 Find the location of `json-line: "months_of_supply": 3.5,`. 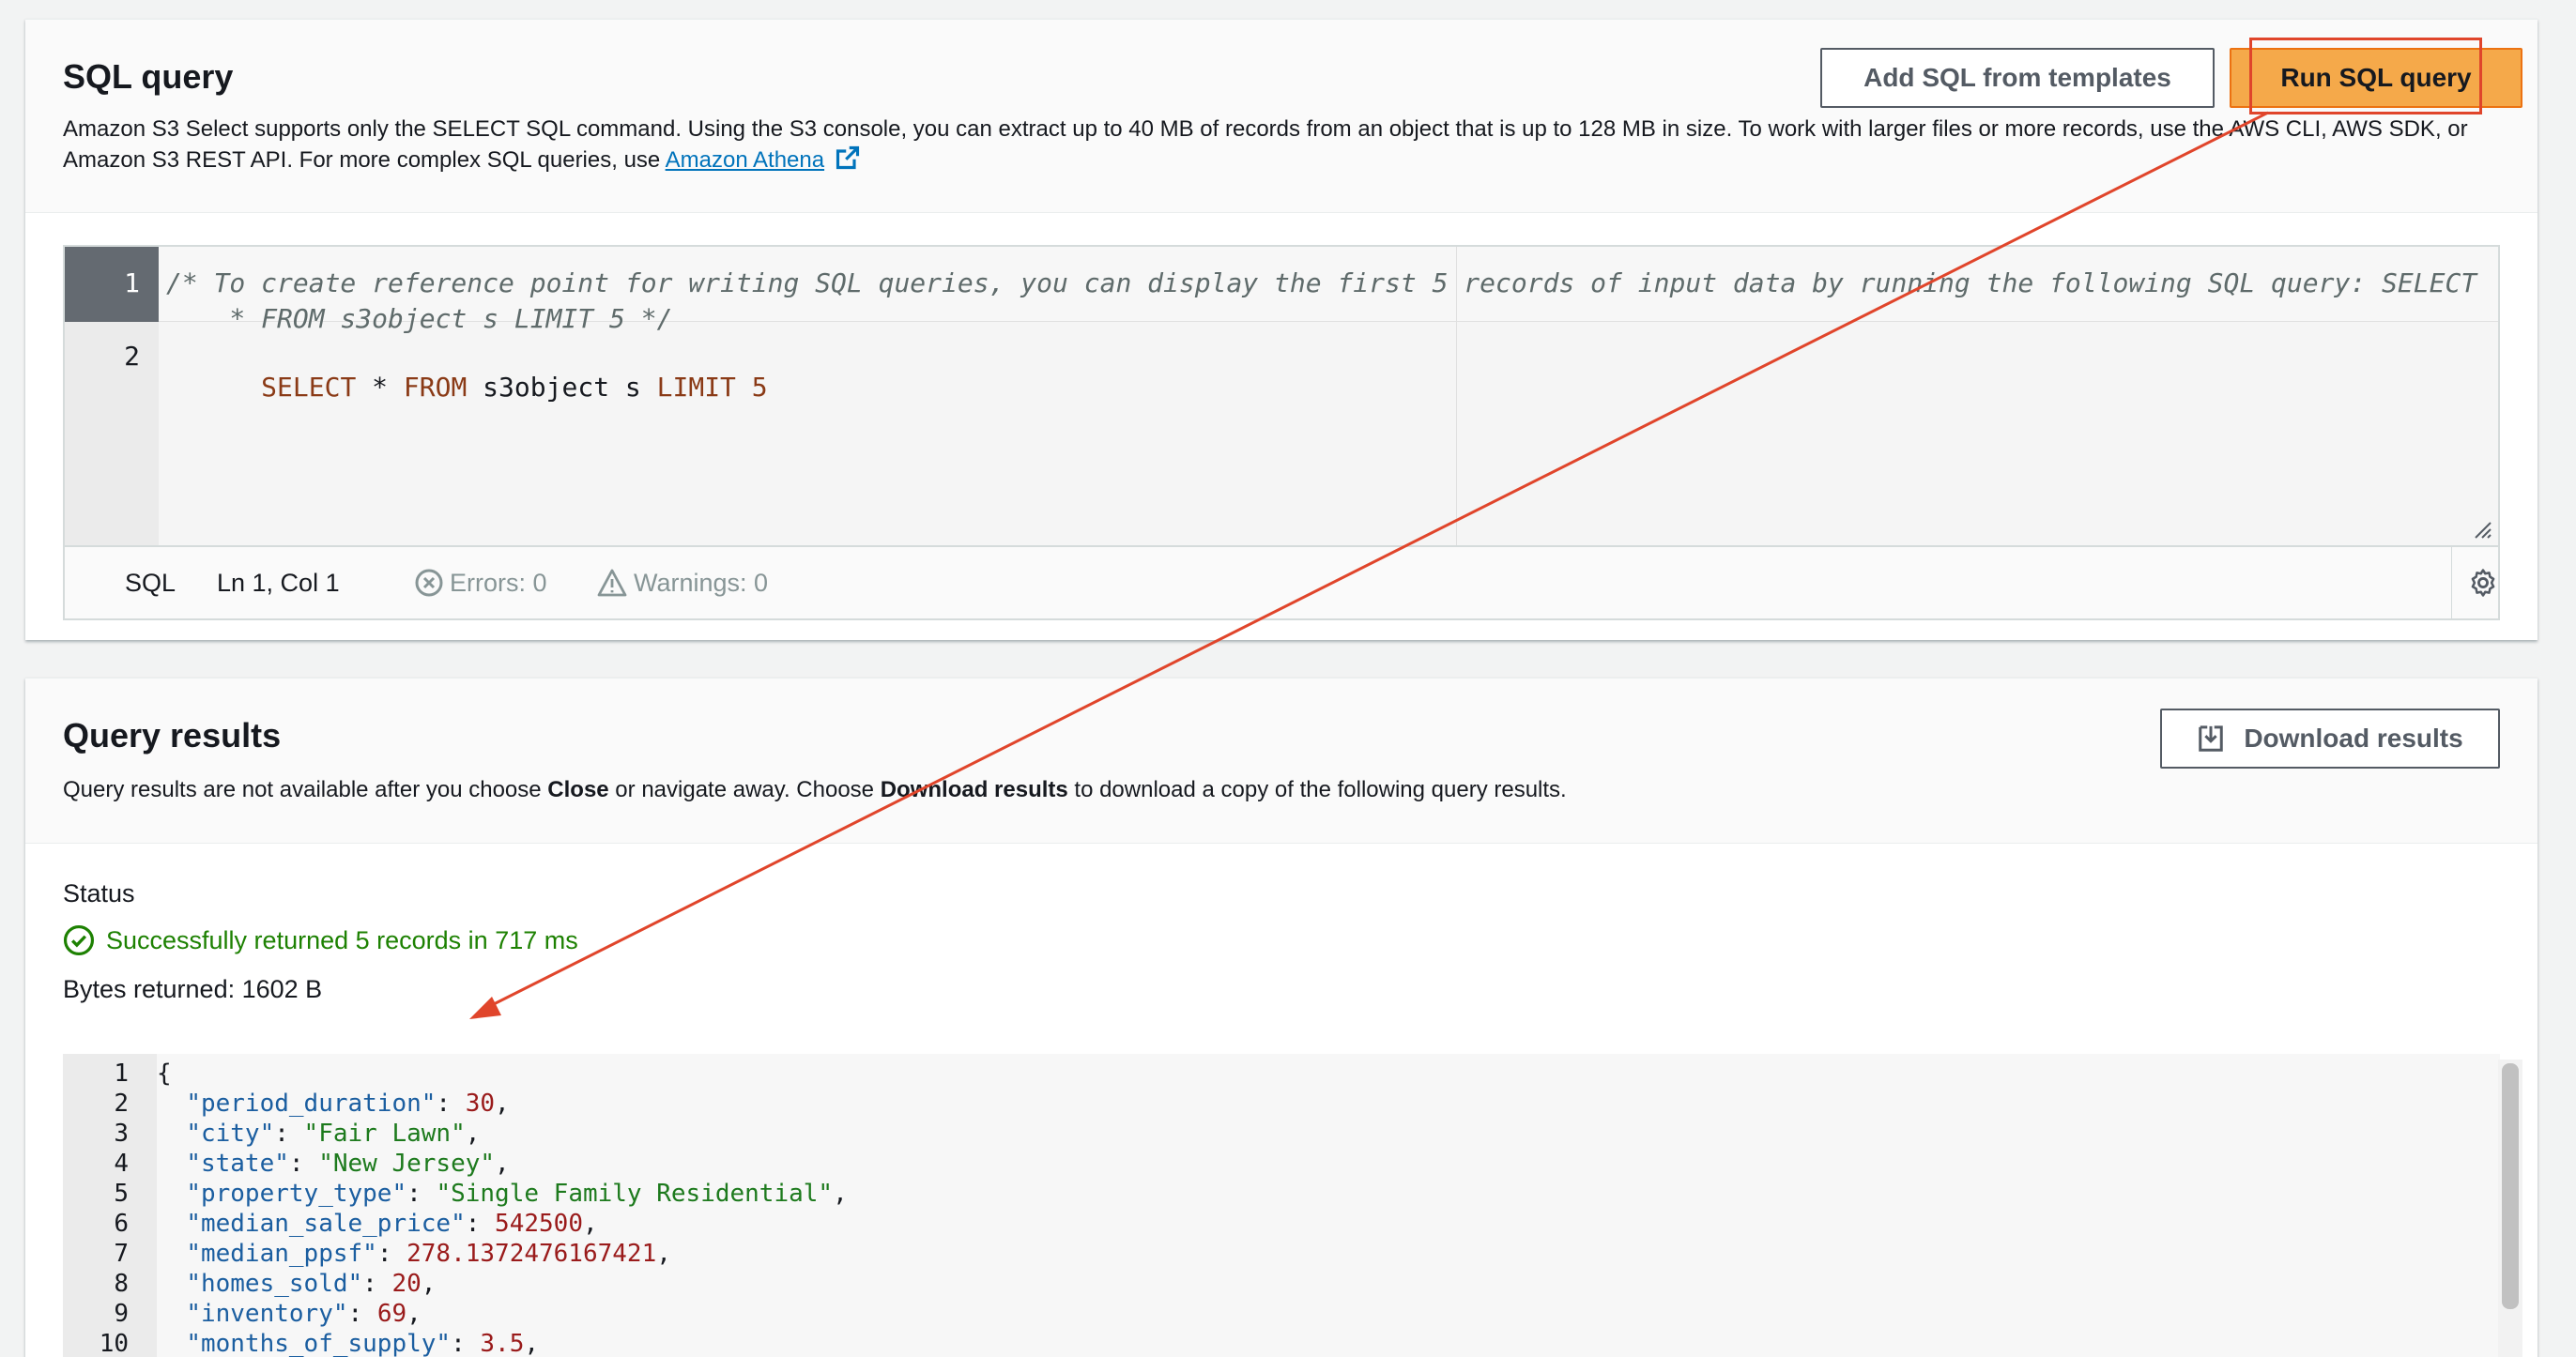

json-line: "months_of_supply": 3.5, is located at coordinates (363, 1344).